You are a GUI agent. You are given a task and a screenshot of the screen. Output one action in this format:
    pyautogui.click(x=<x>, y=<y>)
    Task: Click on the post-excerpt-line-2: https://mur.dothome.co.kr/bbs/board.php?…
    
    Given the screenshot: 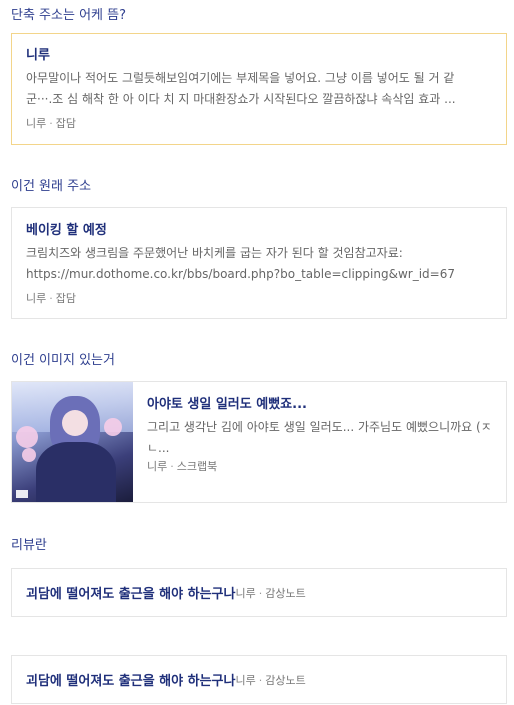 What is the action you would take?
    pyautogui.click(x=240, y=274)
    